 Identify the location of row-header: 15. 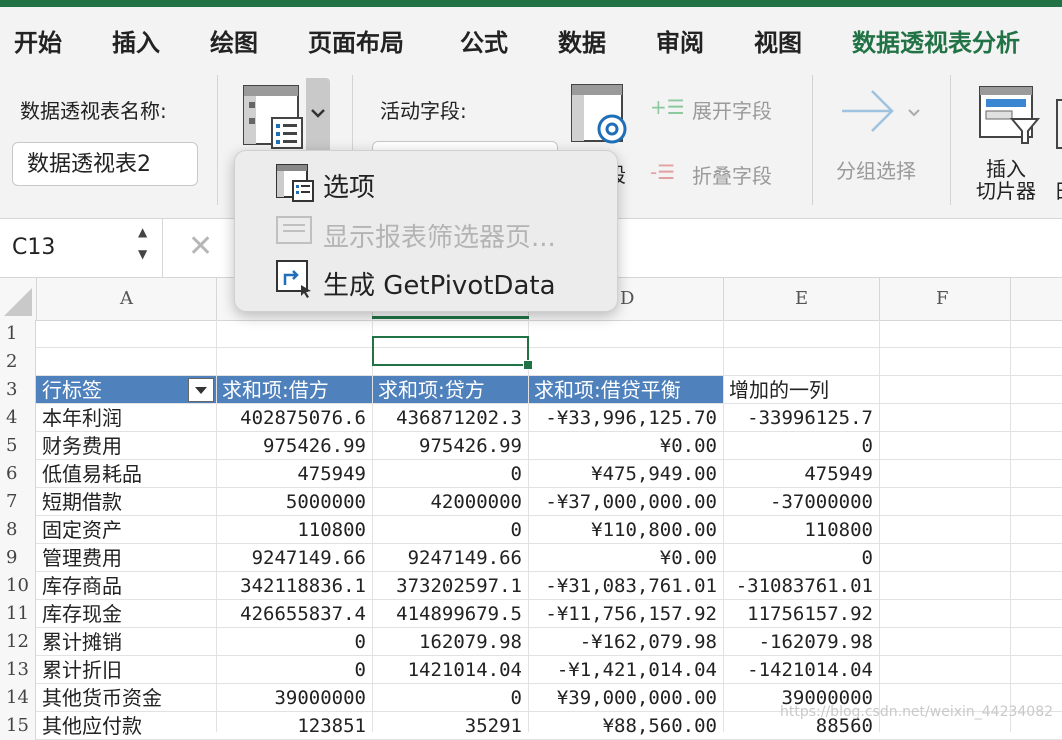
(18, 726).